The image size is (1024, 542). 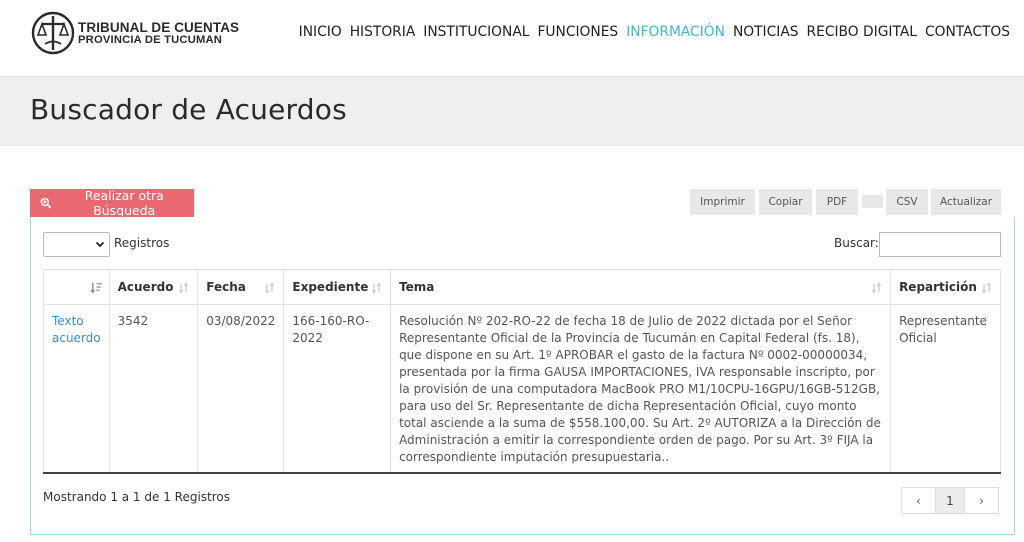 What do you see at coordinates (100, 244) in the screenshot?
I see `chevron-down-icon` at bounding box center [100, 244].